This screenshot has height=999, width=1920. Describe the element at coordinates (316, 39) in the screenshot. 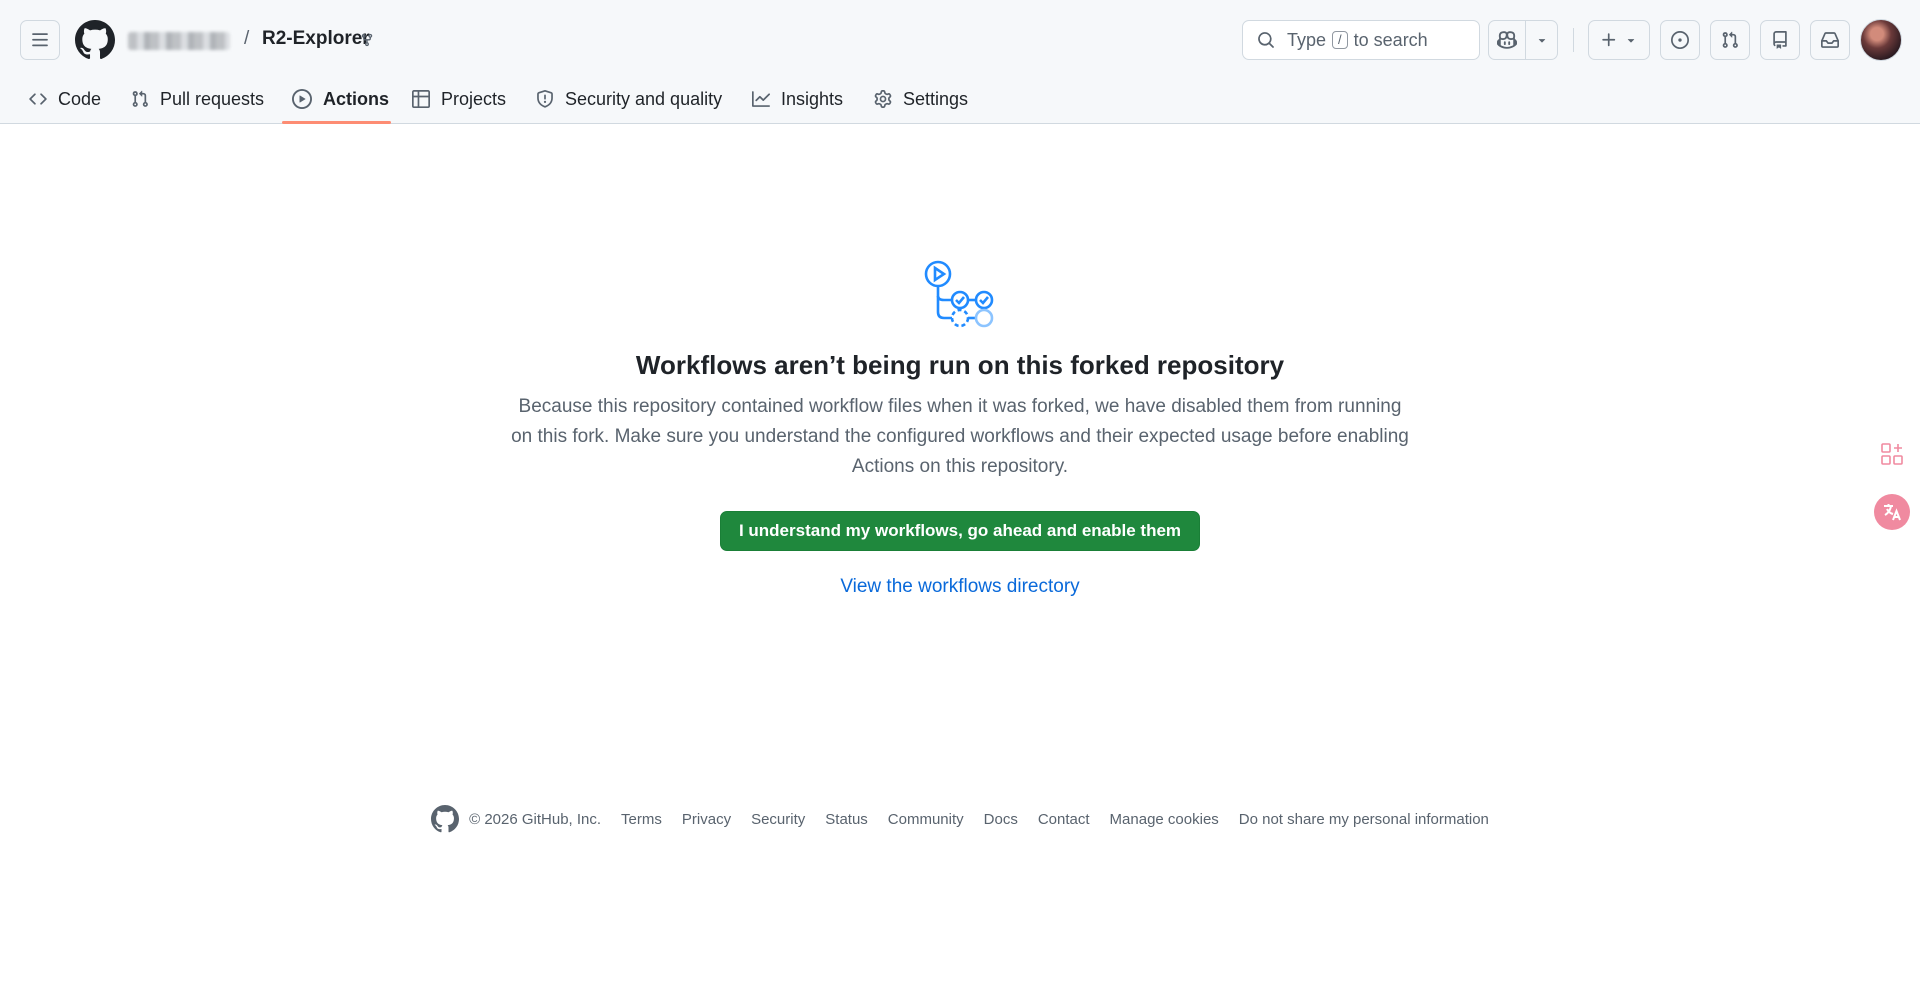

I see `repo-name-link: R2-Explorer` at that location.